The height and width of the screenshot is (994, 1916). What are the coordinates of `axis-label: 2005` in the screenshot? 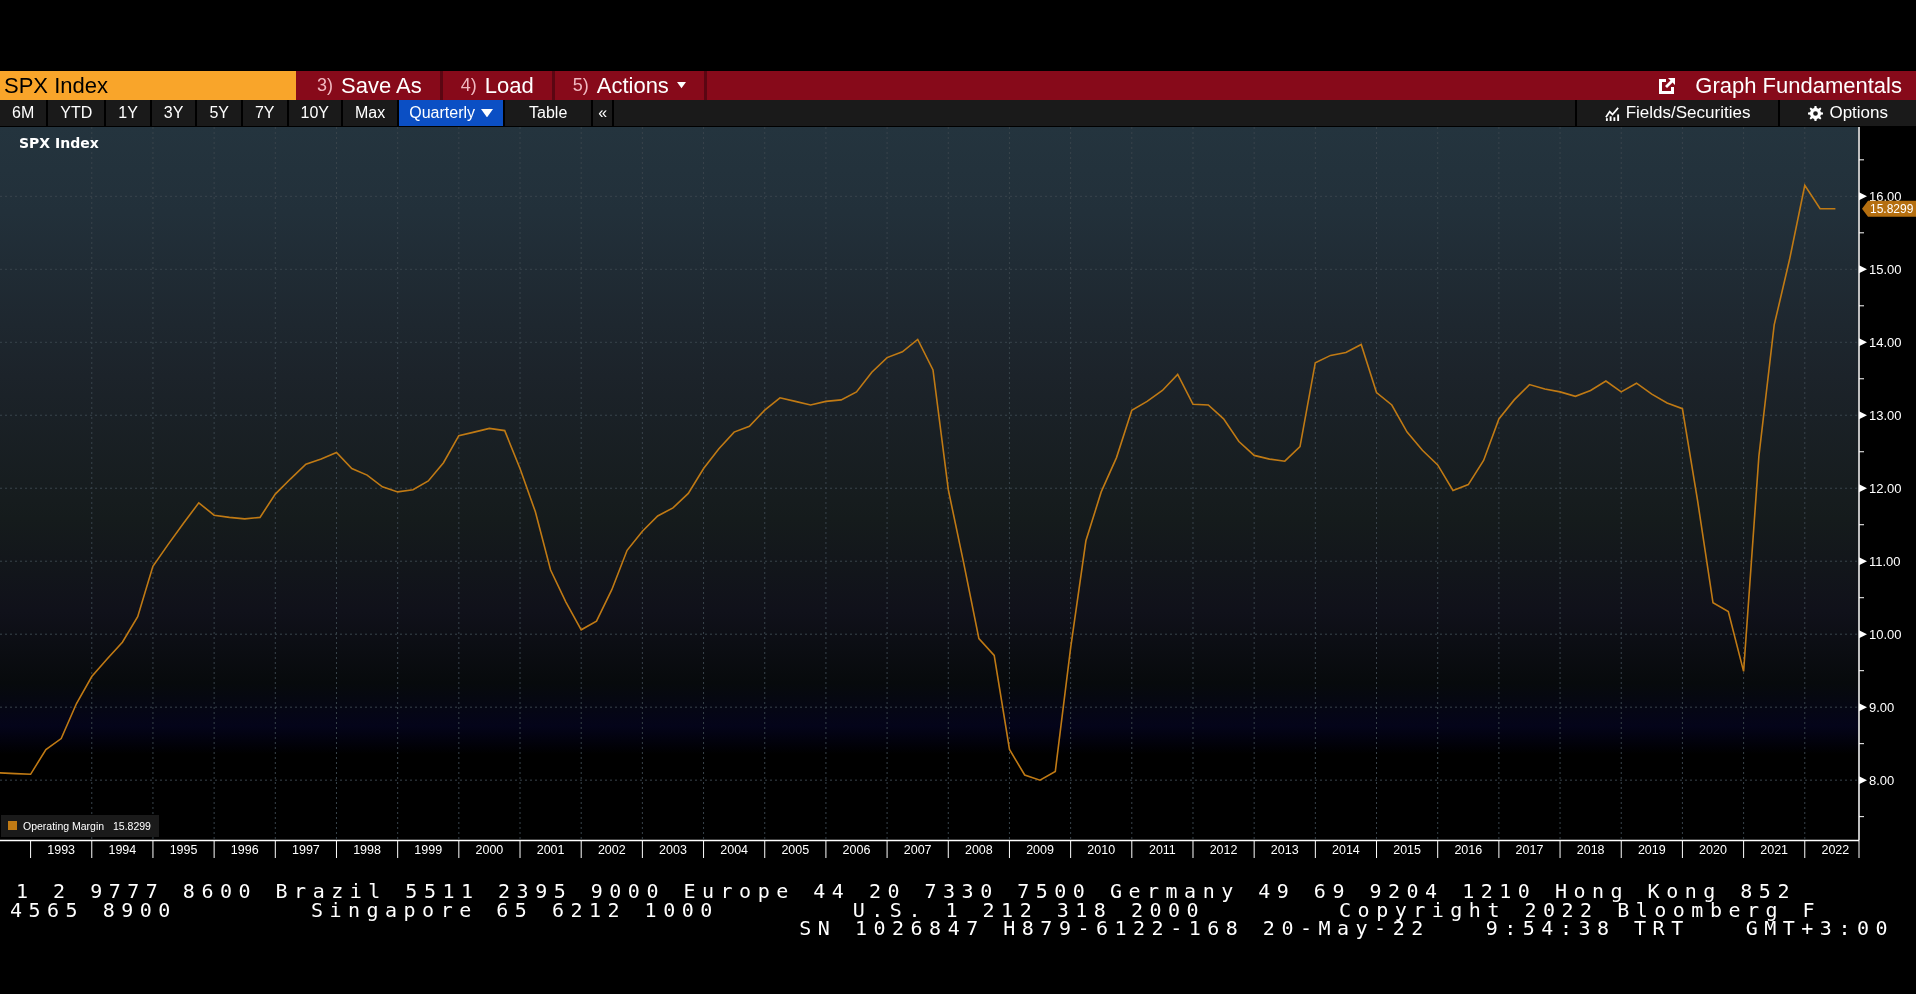 It's located at (795, 850).